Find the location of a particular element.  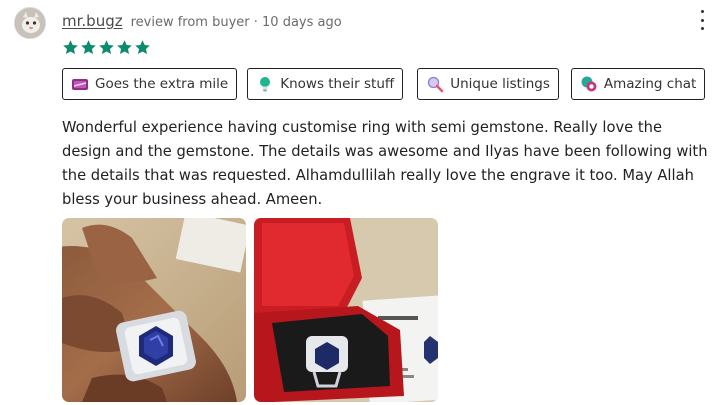

tag-knows-their-stuff: Knows their stuff is located at coordinates (325, 84).